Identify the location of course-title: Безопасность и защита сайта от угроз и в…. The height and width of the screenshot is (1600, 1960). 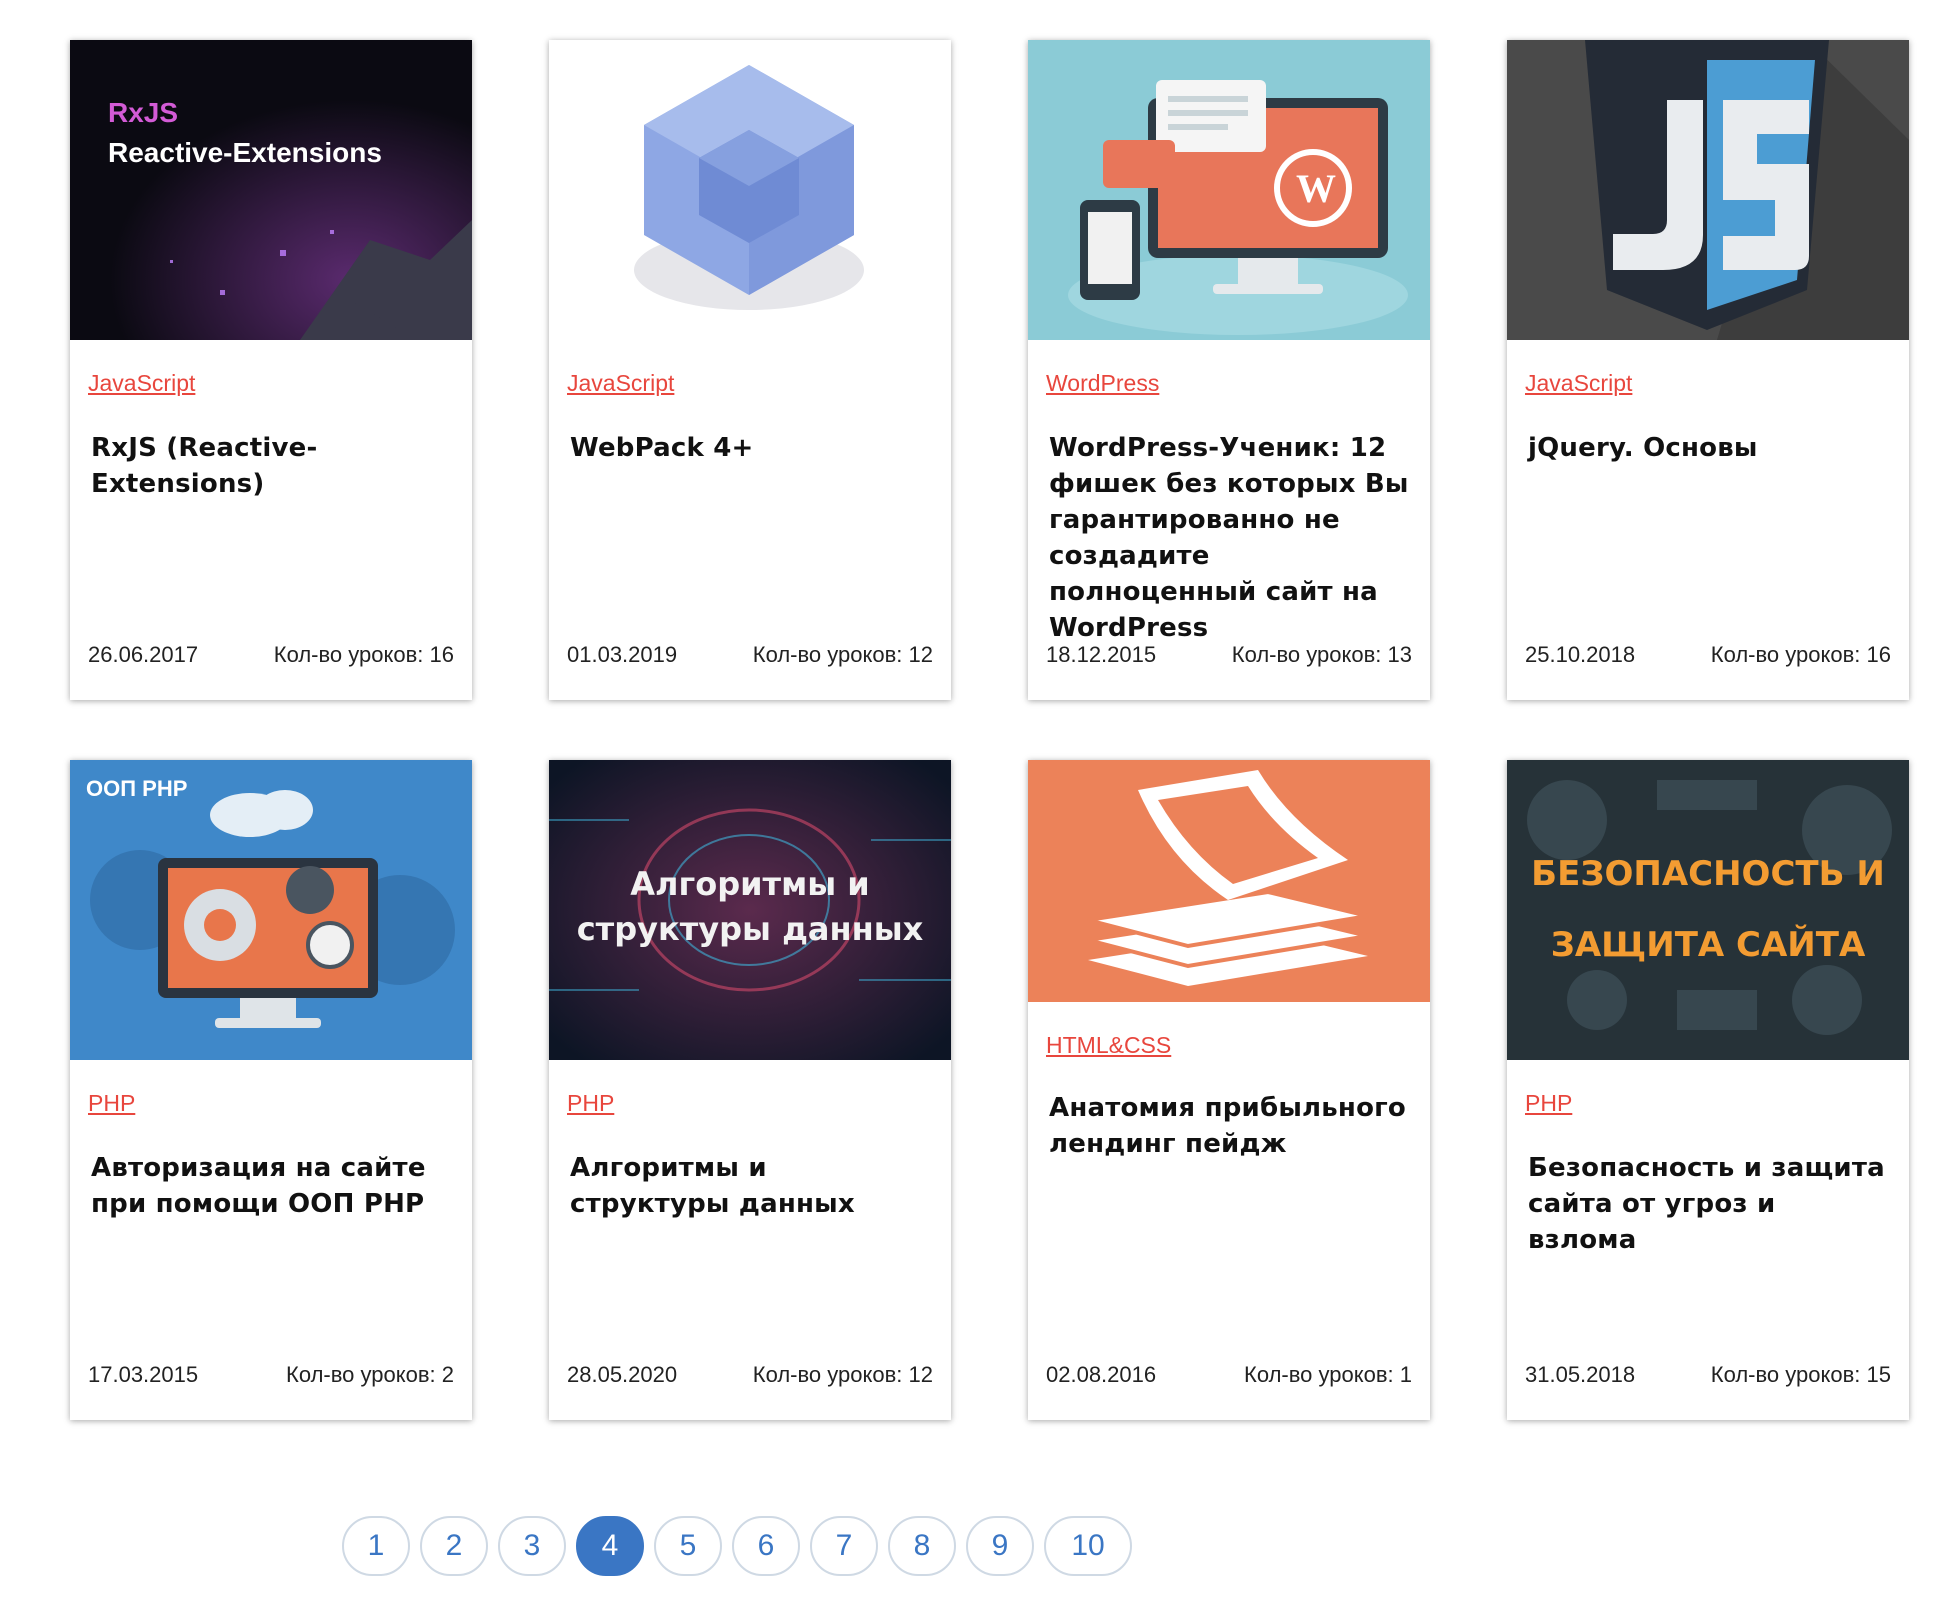
(1710, 1204).